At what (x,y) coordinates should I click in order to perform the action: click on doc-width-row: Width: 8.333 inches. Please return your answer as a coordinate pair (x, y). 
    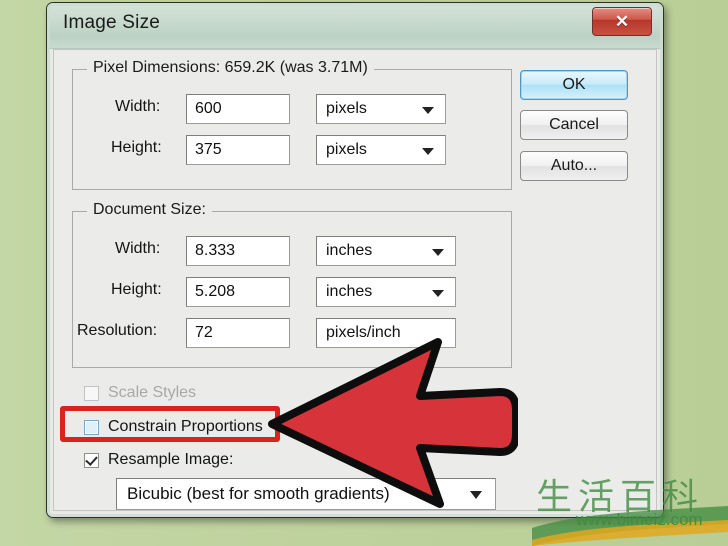
    Looking at the image, I should click on (292, 252).